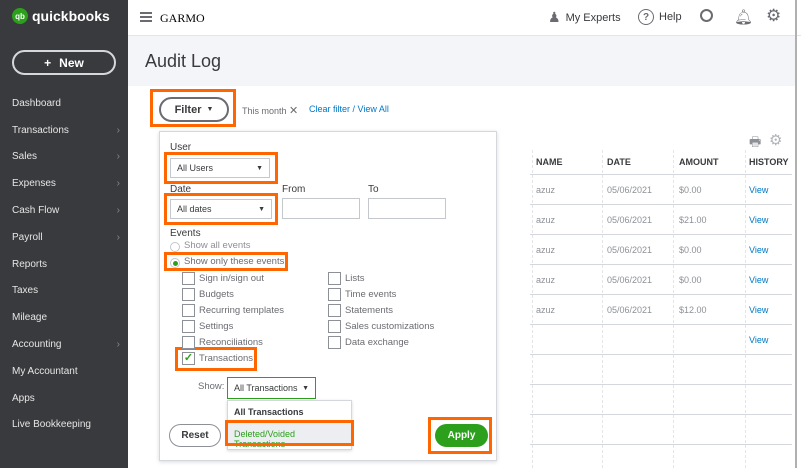 This screenshot has height=474, width=801. What do you see at coordinates (769, 162) in the screenshot?
I see `column-header-history: HISTORY` at bounding box center [769, 162].